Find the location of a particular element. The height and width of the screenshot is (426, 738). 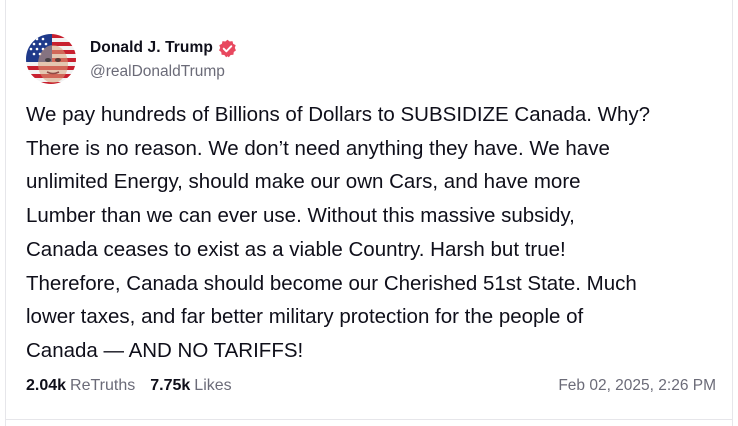

likes-label: Likes is located at coordinates (213, 385).